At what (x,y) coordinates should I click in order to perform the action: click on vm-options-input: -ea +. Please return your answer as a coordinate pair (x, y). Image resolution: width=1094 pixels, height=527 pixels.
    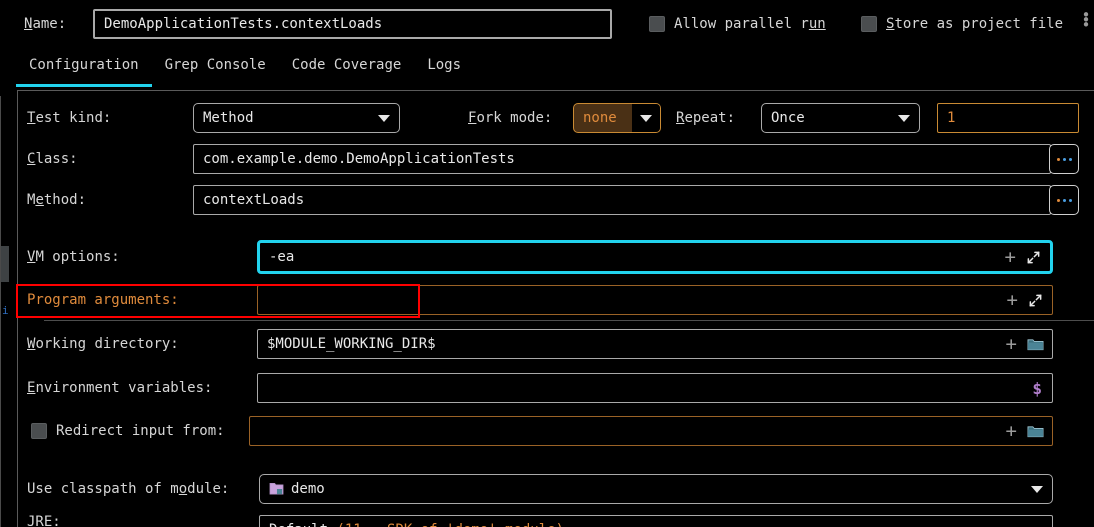
    Looking at the image, I should click on (655, 257).